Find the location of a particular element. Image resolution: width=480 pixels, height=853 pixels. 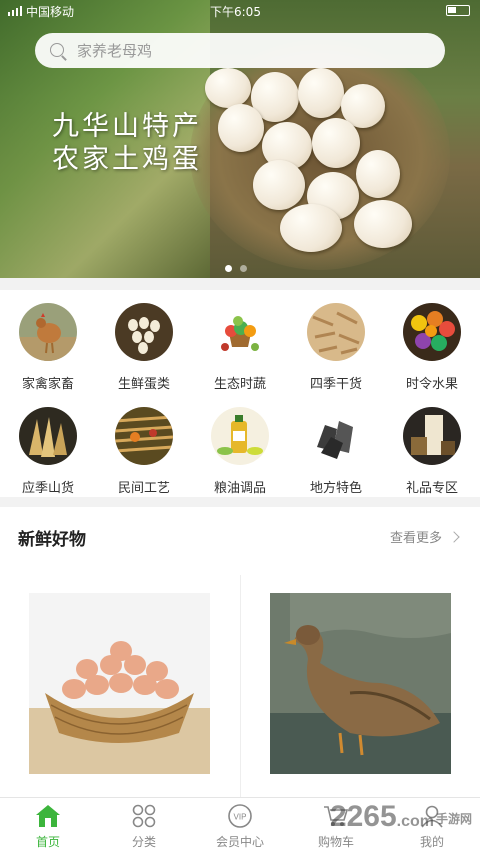

view-more-link: 查看更多 is located at coordinates (424, 536).